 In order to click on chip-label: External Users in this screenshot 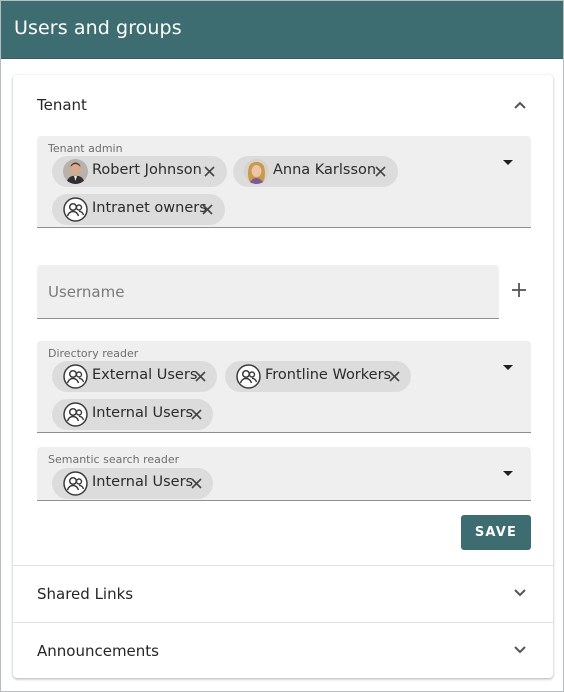, I will do `click(145, 375)`.